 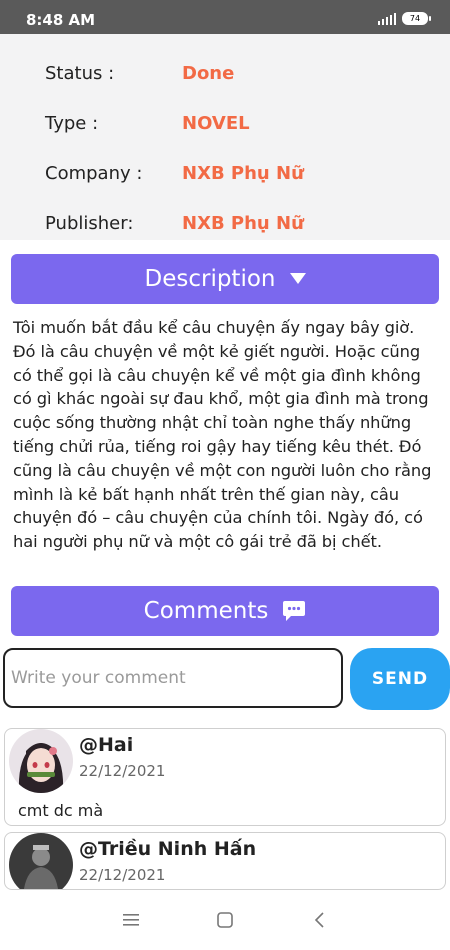 I want to click on home-icon, so click(x=225, y=920).